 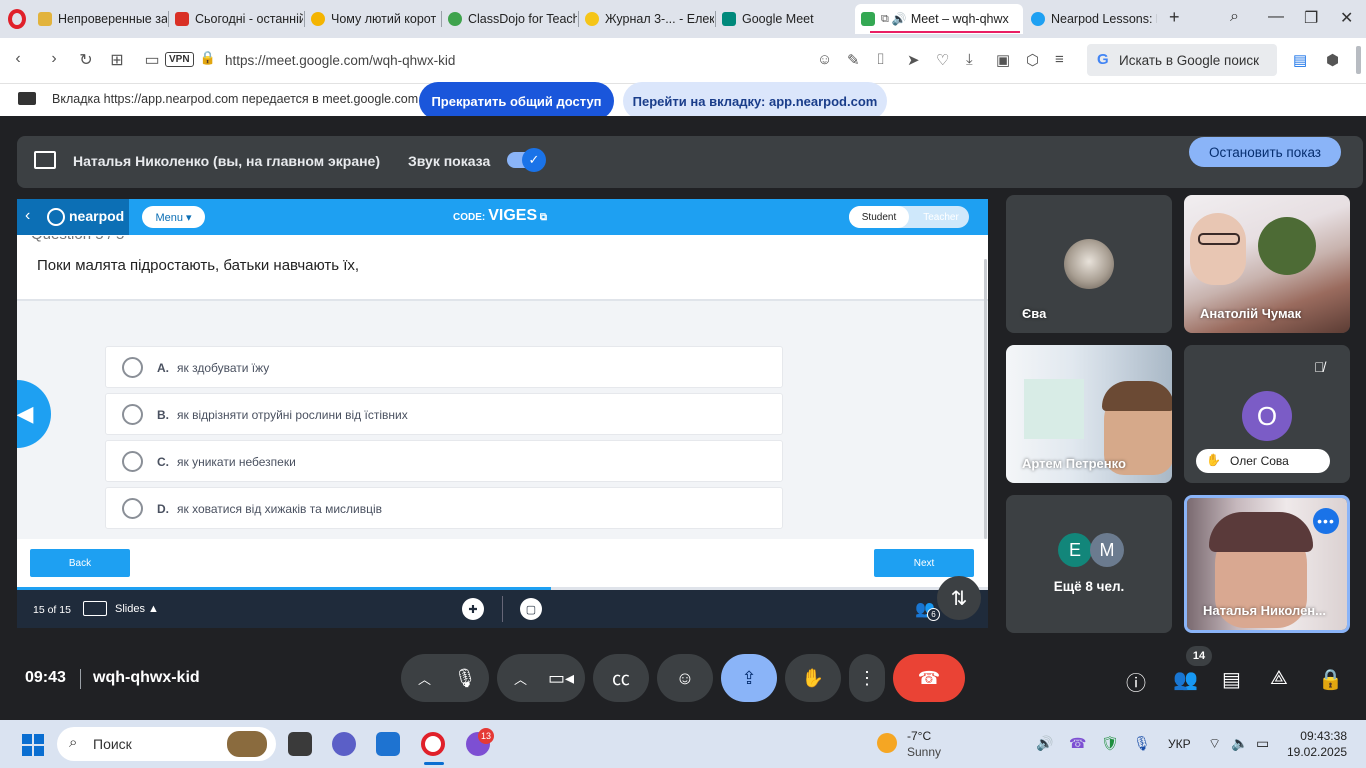 What do you see at coordinates (531, 609) in the screenshot?
I see `whiteboard-icon: ▢` at bounding box center [531, 609].